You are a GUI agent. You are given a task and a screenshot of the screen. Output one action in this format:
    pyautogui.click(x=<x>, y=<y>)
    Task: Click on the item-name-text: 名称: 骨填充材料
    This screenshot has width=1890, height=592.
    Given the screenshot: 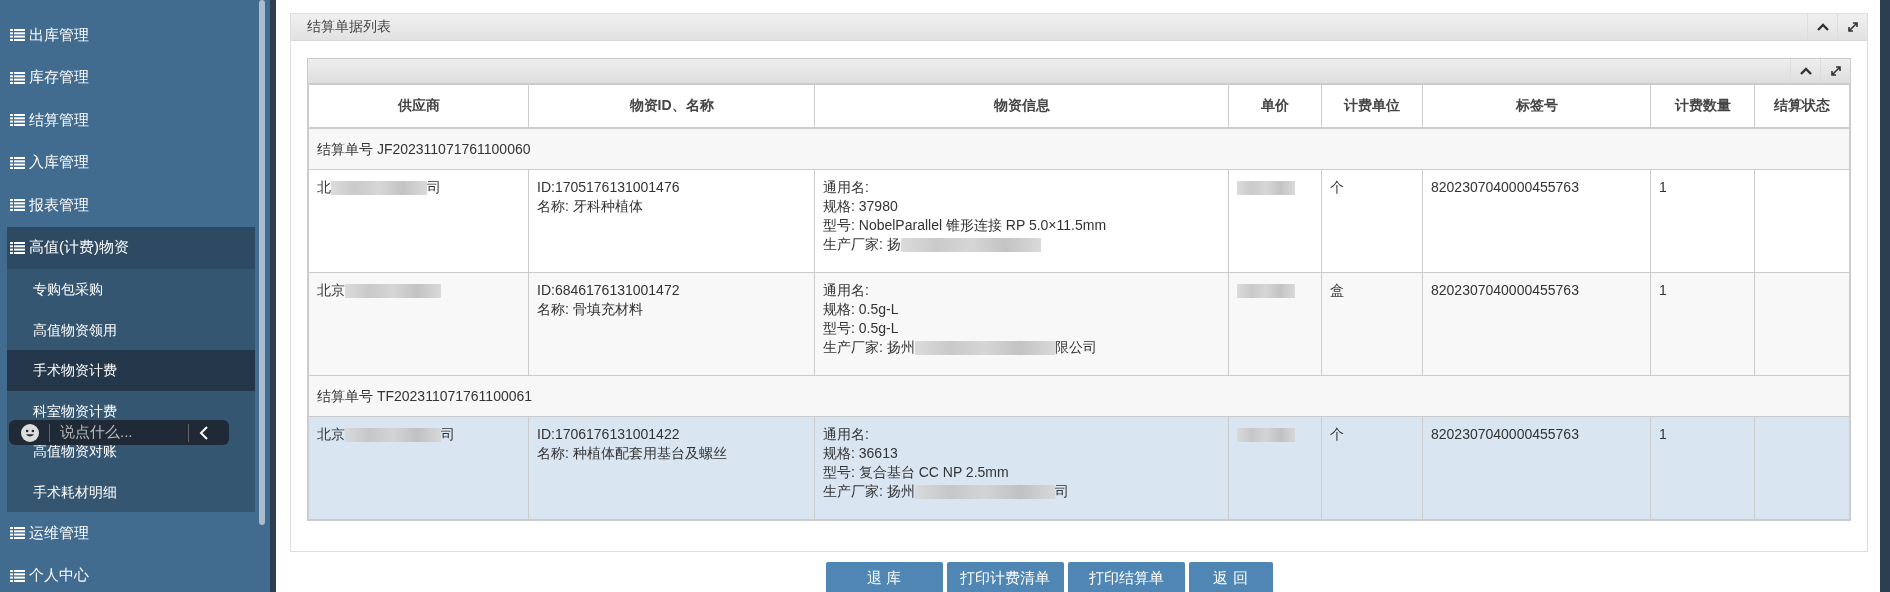 What is the action you would take?
    pyautogui.click(x=590, y=309)
    